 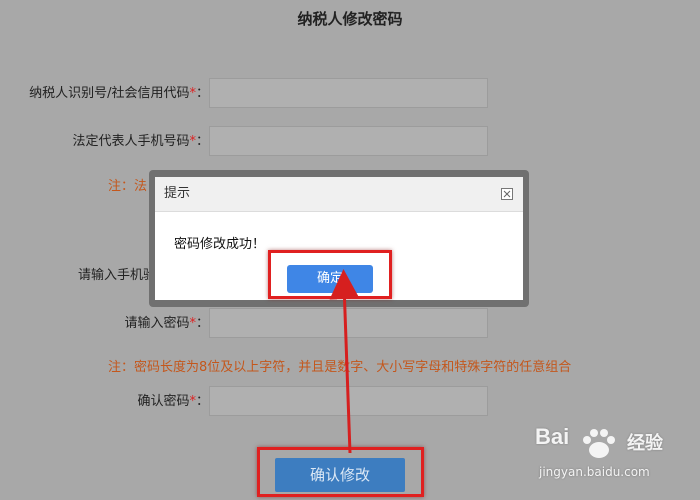 What do you see at coordinates (599, 443) in the screenshot?
I see `paw-icon` at bounding box center [599, 443].